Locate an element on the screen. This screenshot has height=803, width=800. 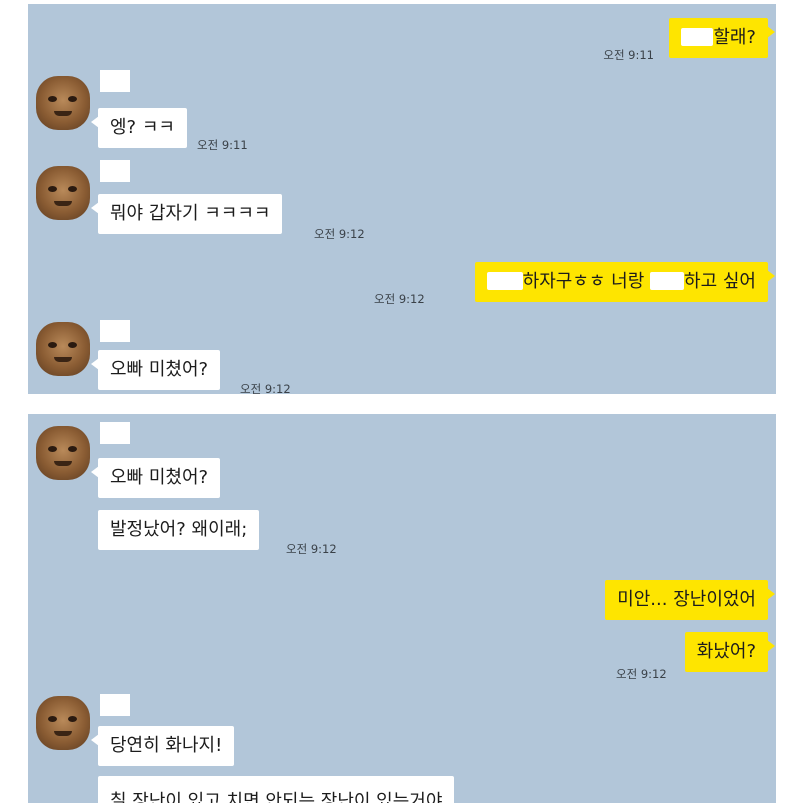
incoming-message: 당연히 화나지! is located at coordinates (162, 746).